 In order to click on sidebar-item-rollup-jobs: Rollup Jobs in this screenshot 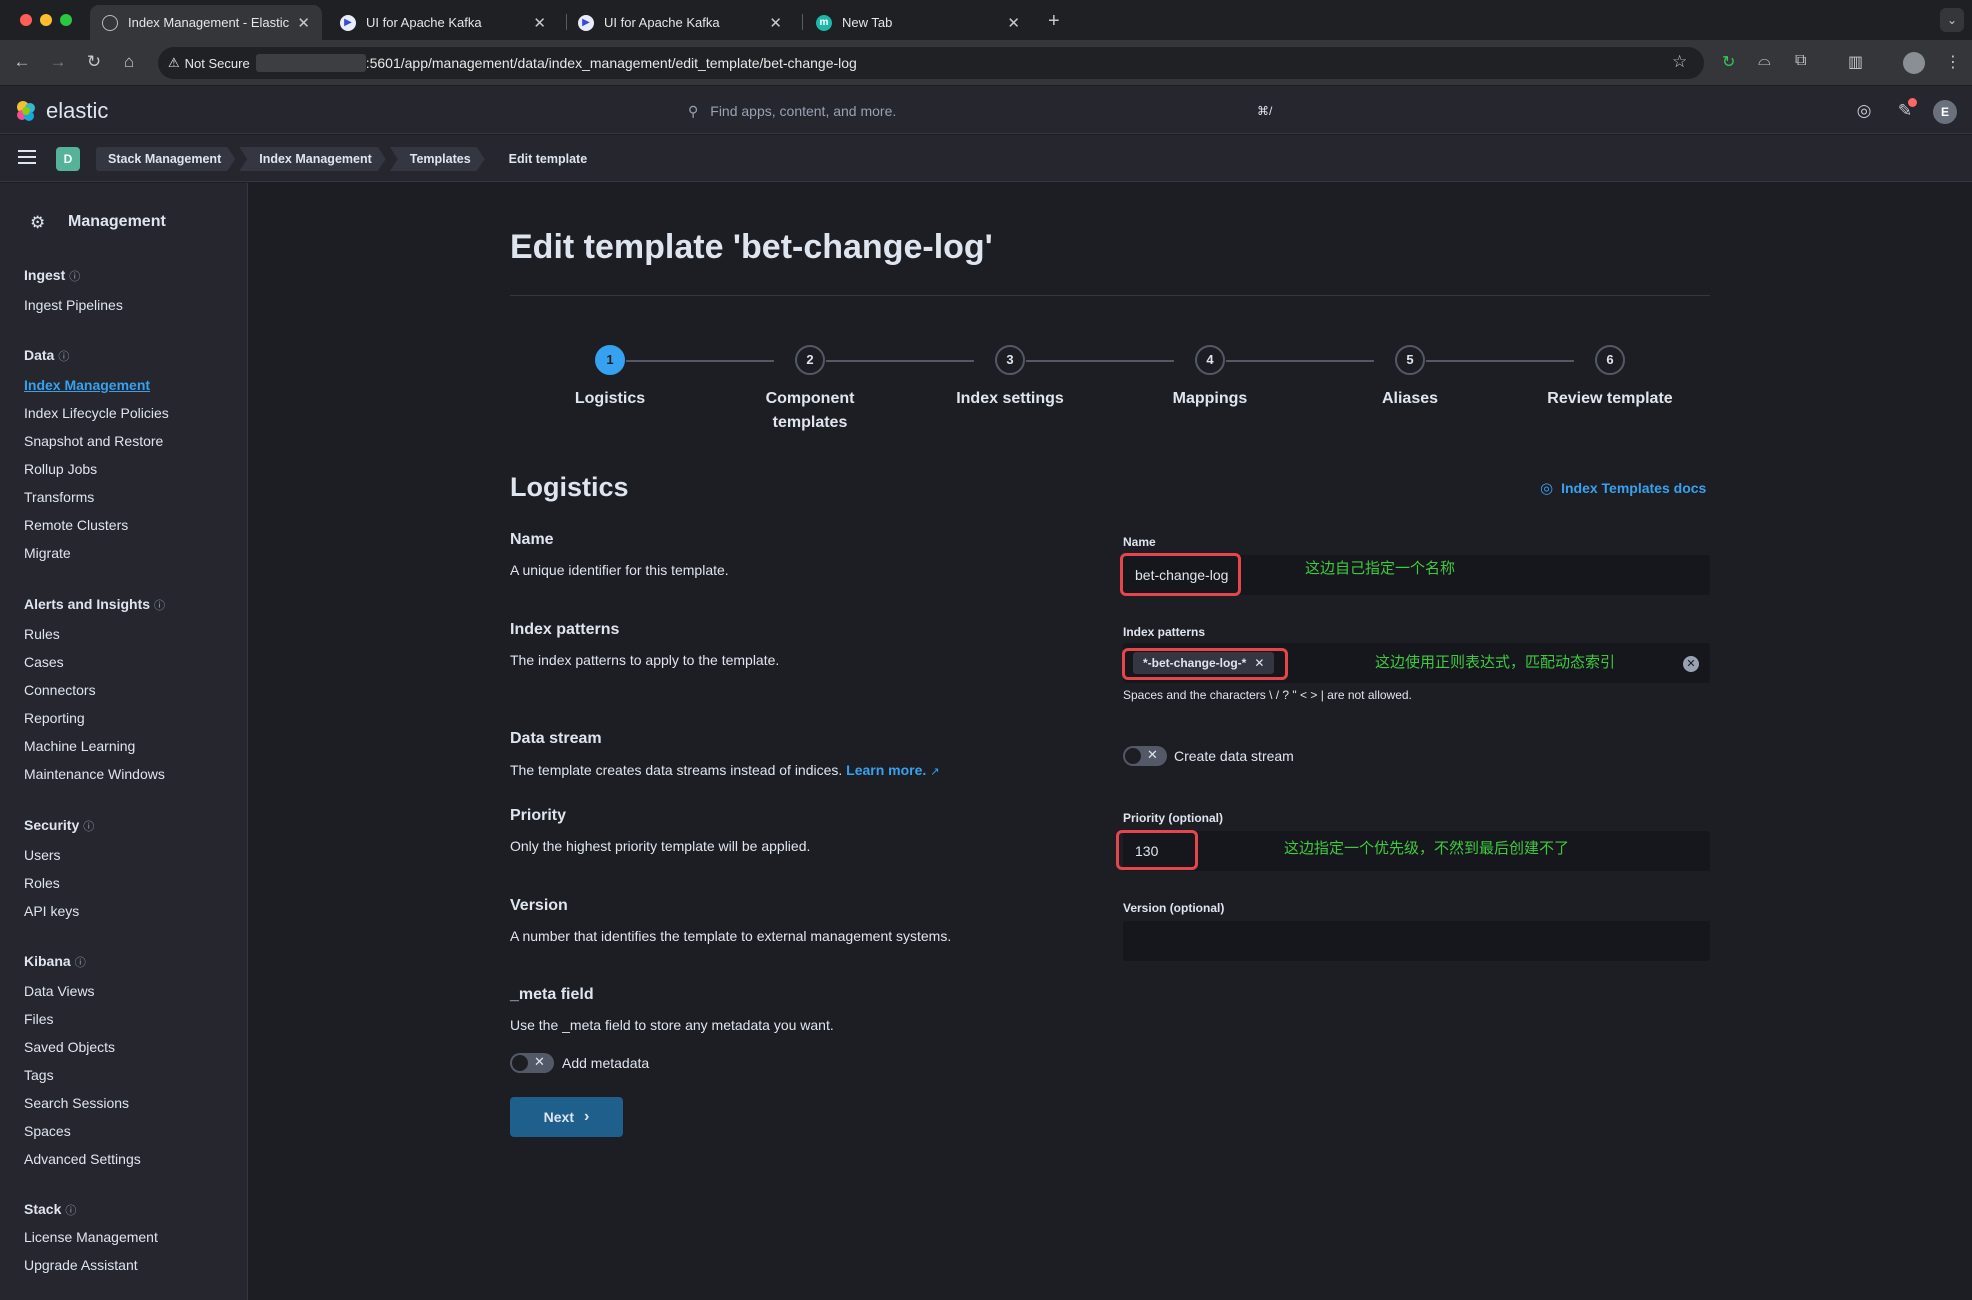, I will do `click(60, 469)`.